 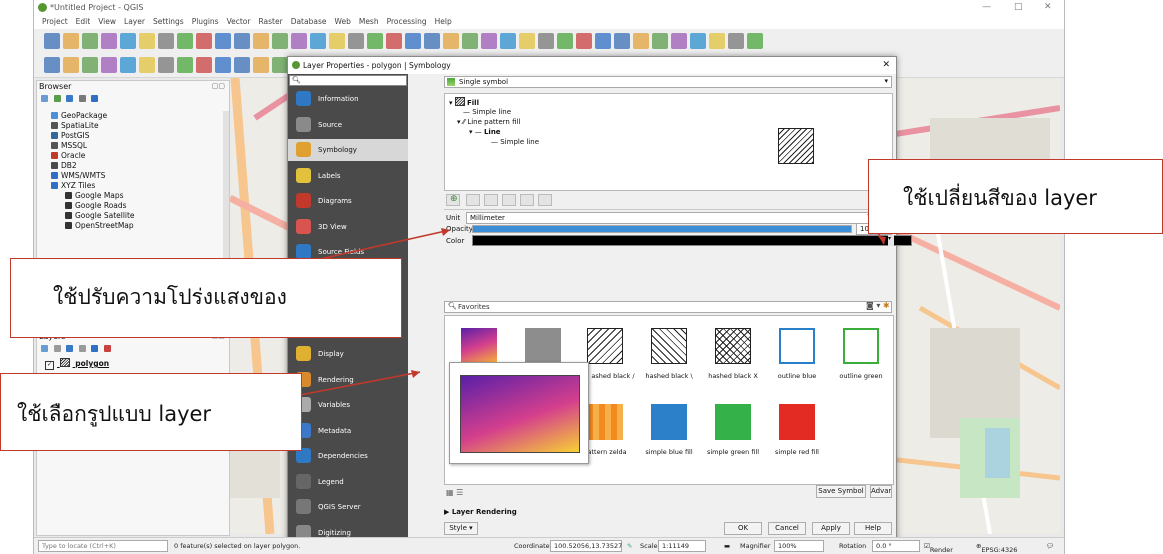 What do you see at coordinates (1000, 198) in the screenshot?
I see `callout-color-text: ใช้เปลี่ยนสีของ layer` at bounding box center [1000, 198].